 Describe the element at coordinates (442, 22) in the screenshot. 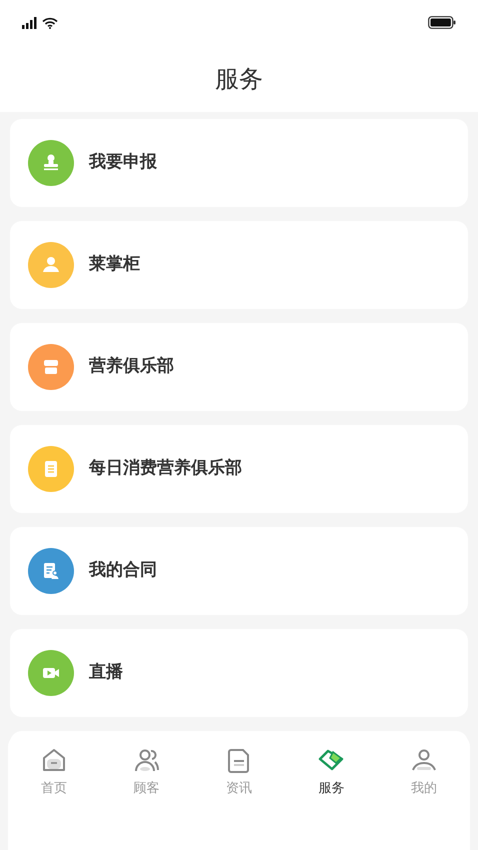

I see `battery-icon` at that location.